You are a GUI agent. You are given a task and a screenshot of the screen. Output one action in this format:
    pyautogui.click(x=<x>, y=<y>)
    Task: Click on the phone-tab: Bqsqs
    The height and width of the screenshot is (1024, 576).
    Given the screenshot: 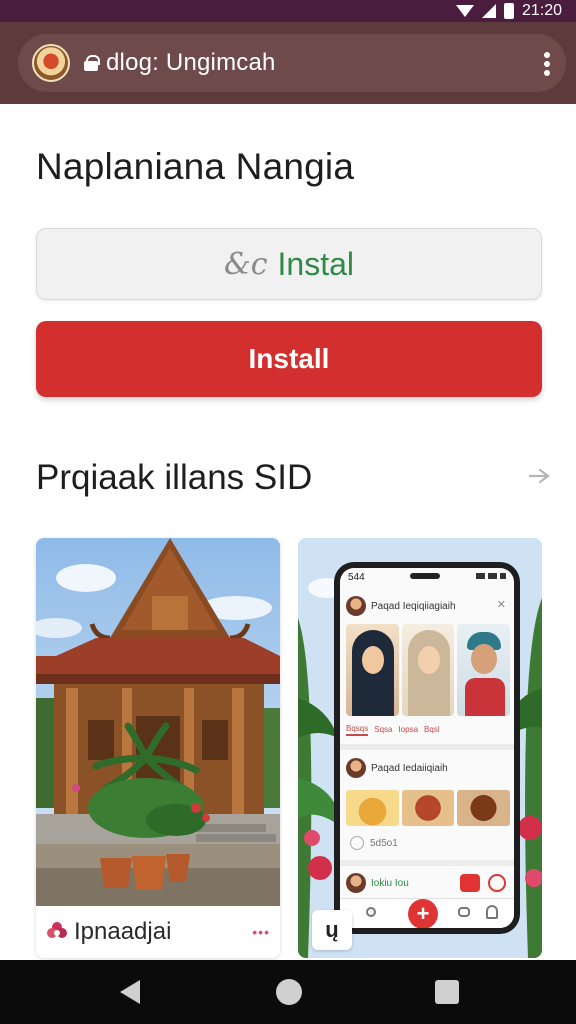 What is the action you would take?
    pyautogui.click(x=357, y=730)
    